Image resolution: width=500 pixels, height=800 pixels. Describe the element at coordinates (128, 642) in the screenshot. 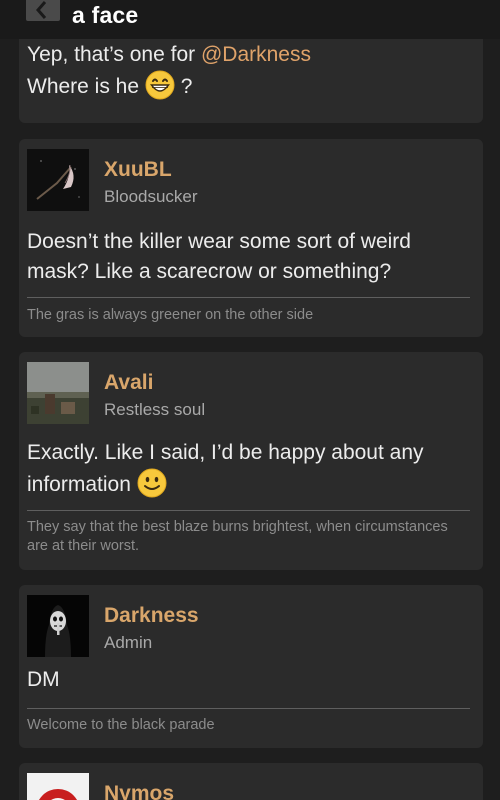

I see `user-rank: Admin` at that location.